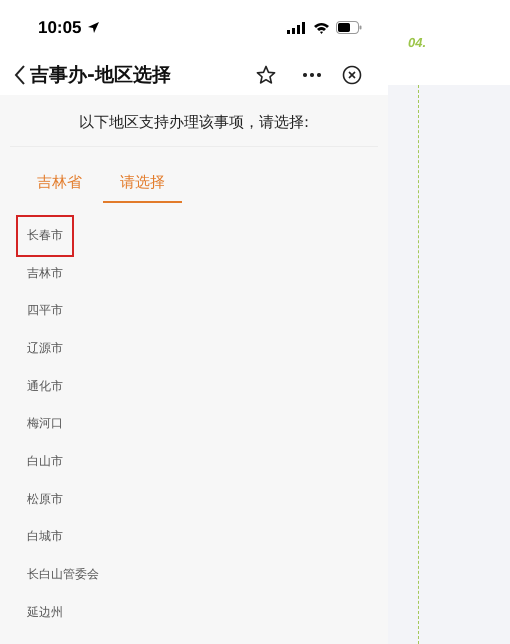  What do you see at coordinates (194, 121) in the screenshot?
I see `instruction-text: 以下地区支持办理该事项，请选择:` at bounding box center [194, 121].